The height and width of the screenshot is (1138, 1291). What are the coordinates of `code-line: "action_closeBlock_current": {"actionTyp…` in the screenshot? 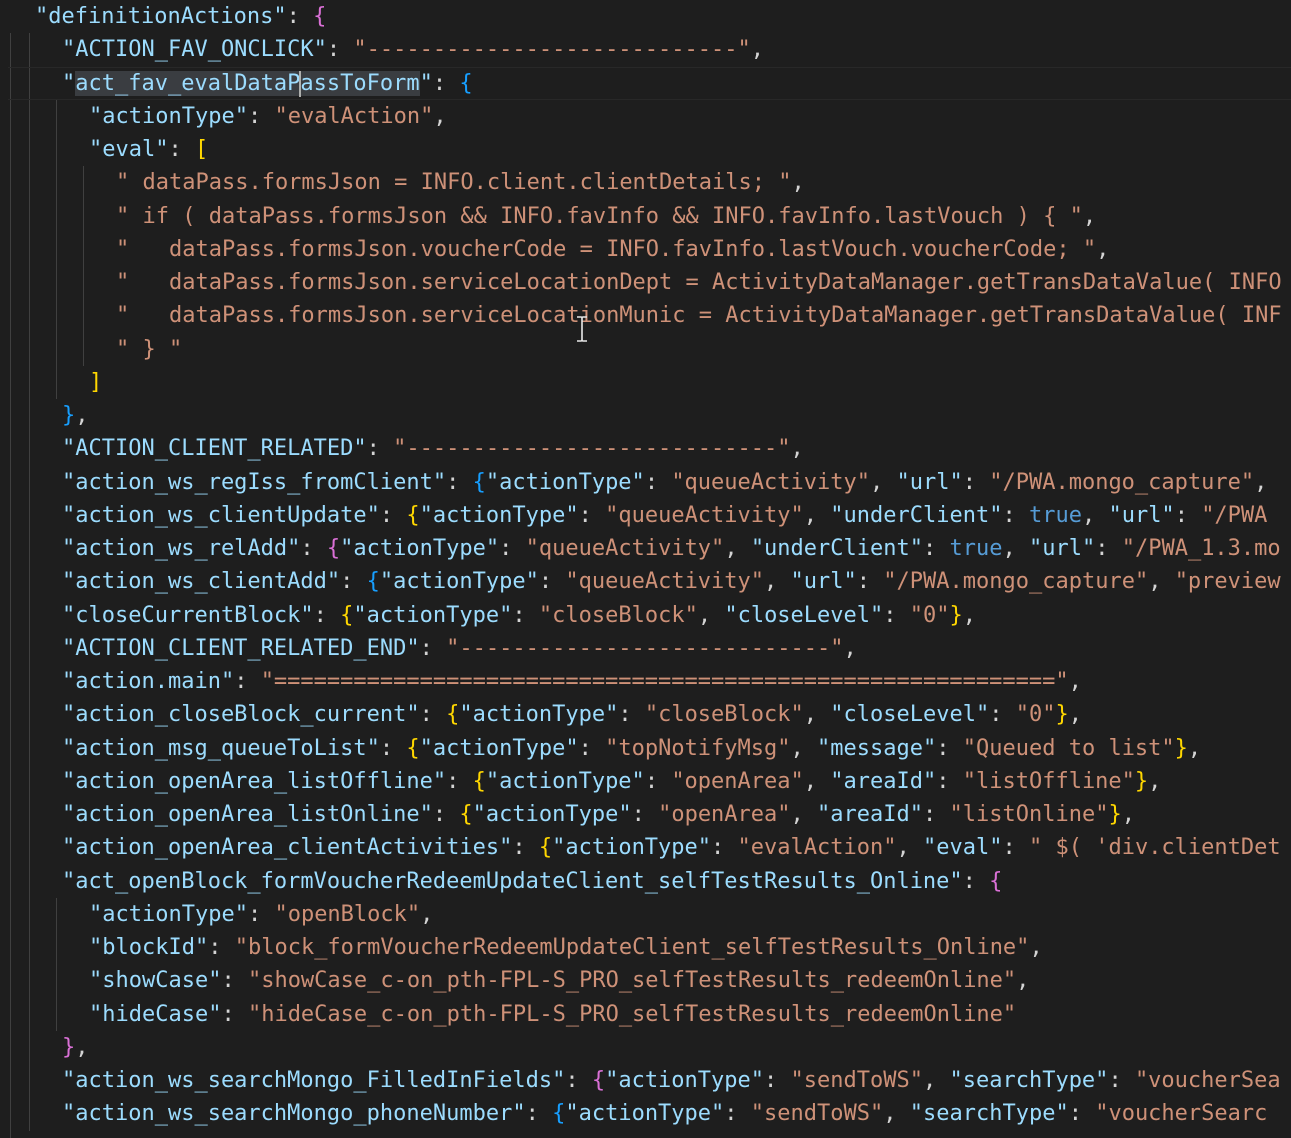 It's located at (572, 714).